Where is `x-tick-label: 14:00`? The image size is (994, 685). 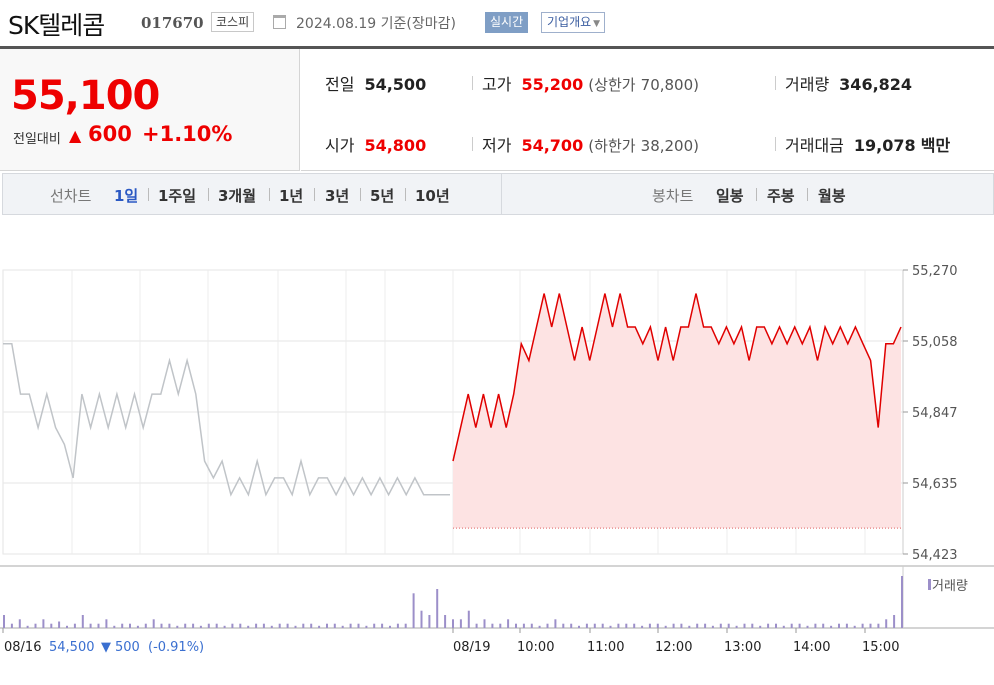
x-tick-label: 14:00 is located at coordinates (811, 647).